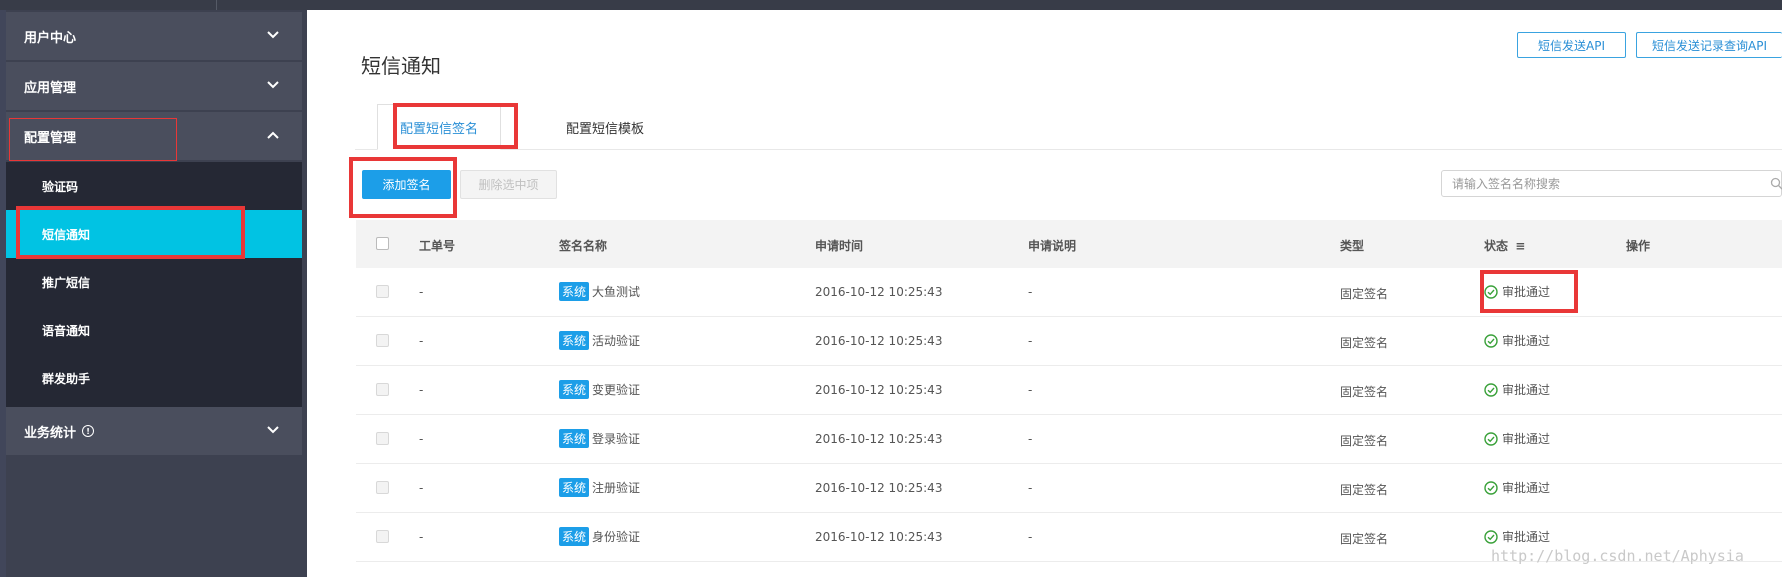  Describe the element at coordinates (154, 86) in the screenshot. I see `sidebar-group-app-management: 应用管理` at that location.